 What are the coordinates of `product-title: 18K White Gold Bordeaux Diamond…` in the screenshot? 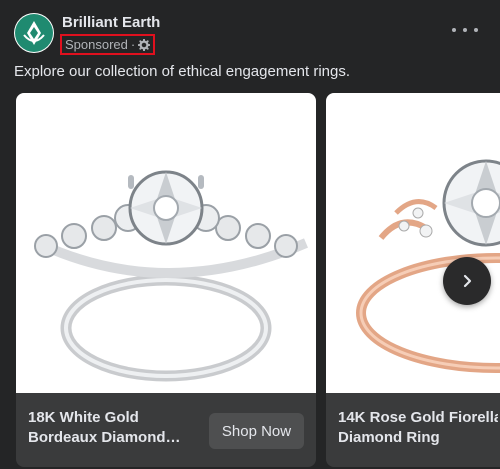 It's located at (108, 428).